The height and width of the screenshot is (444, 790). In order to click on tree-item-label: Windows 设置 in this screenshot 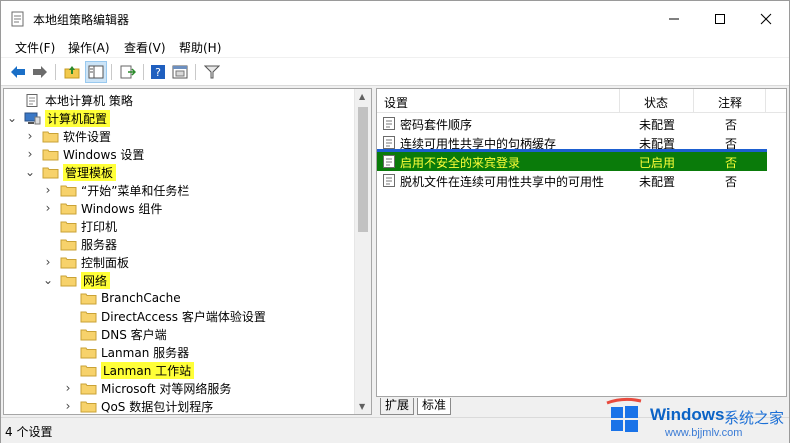, I will do `click(104, 154)`.